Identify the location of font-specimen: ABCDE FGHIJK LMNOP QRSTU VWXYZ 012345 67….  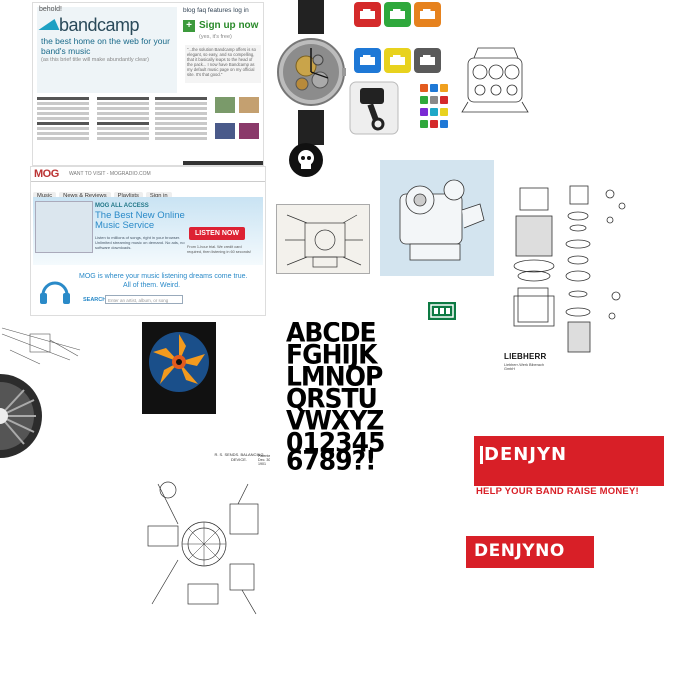
(341, 396).